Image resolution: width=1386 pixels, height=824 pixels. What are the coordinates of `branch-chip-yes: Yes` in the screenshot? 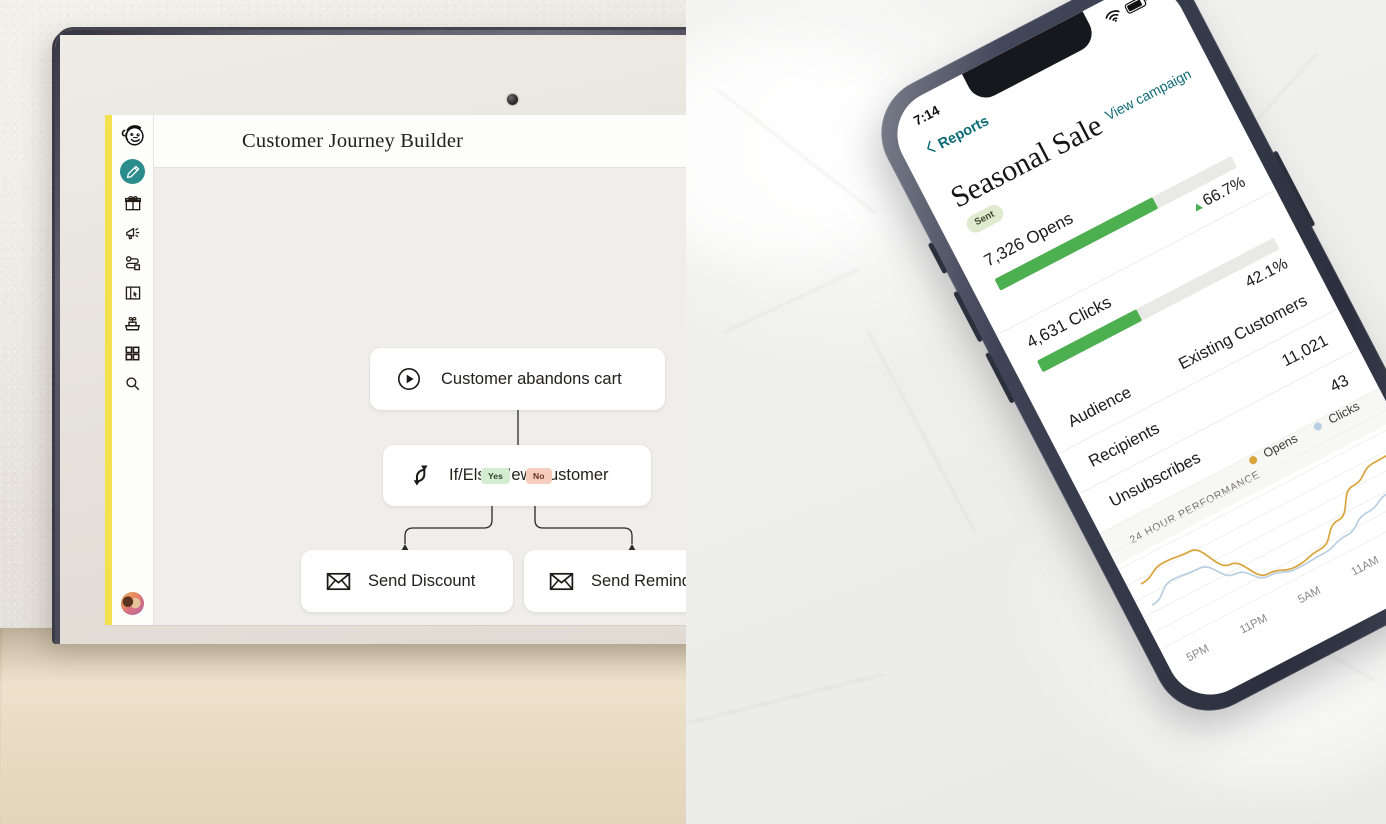 It's located at (495, 476).